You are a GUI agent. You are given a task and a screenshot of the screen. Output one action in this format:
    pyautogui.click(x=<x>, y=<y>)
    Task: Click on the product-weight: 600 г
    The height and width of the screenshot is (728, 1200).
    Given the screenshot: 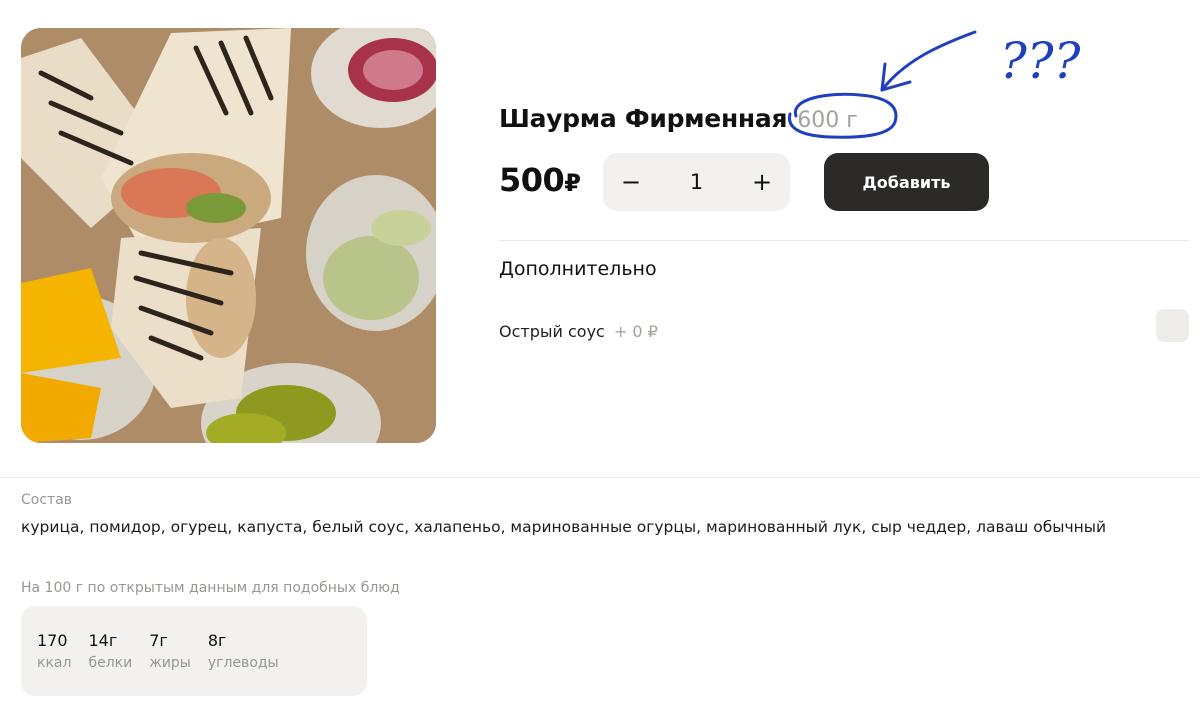 What is the action you would take?
    pyautogui.click(x=827, y=120)
    